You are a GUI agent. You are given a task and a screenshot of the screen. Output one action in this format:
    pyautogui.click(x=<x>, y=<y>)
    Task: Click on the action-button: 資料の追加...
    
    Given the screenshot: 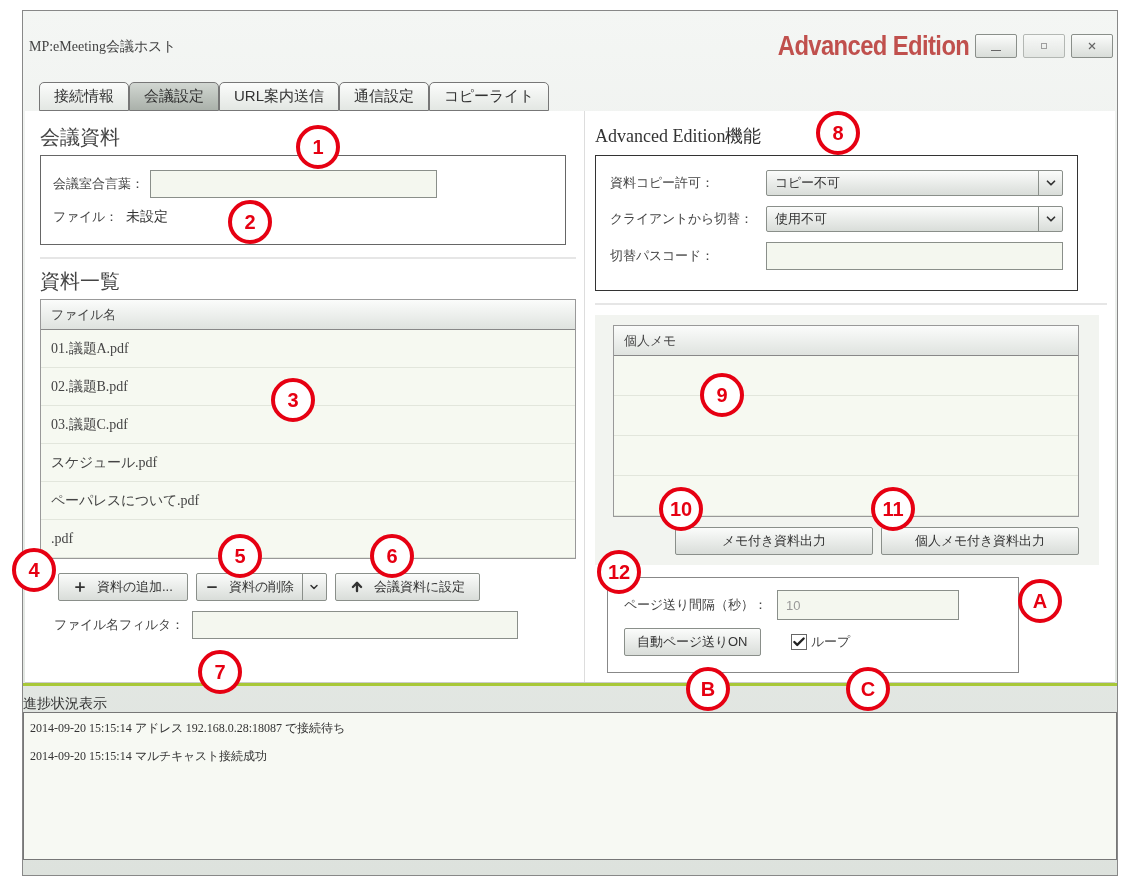 What is the action you would take?
    pyautogui.click(x=123, y=587)
    